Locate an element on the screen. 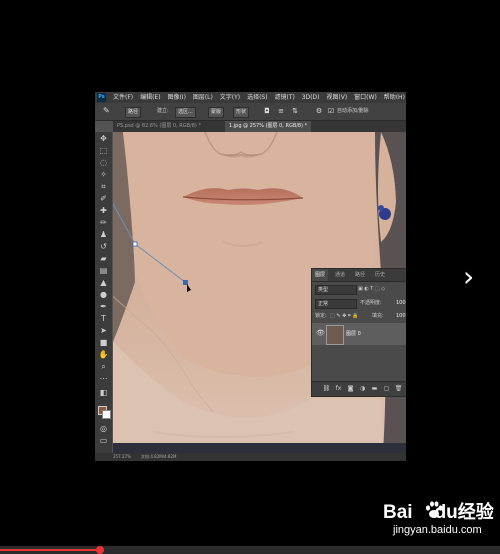 This screenshot has height=554, width=500. menu-help: 帮助(H) is located at coordinates (394, 97).